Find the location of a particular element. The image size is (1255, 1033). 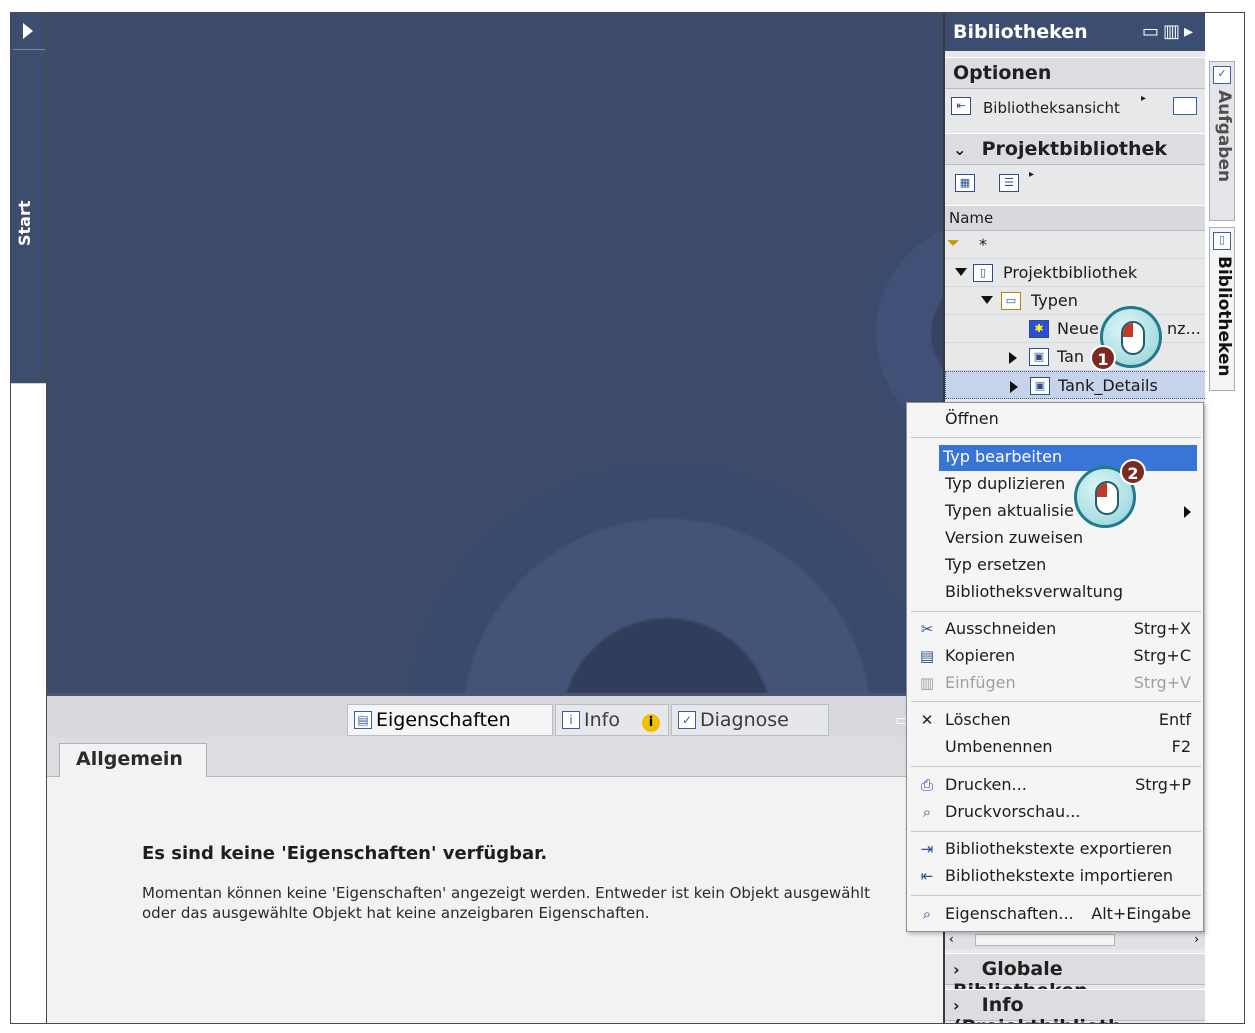

menu-item-delete: ✕ Löschen Entf is located at coordinates (1055, 721).